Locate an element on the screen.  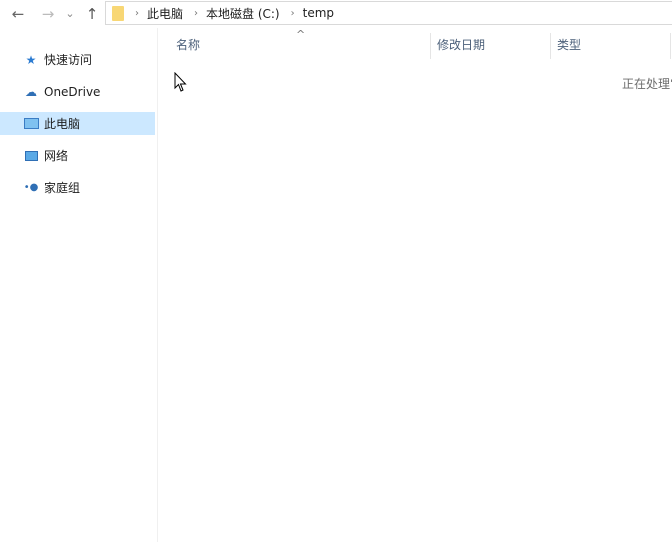
back-button: ← is located at coordinates (18, 14).